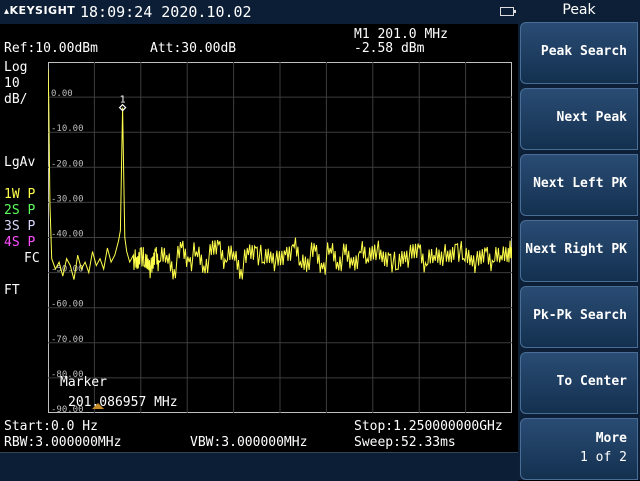  What do you see at coordinates (83, 382) in the screenshot?
I see `marker-box-title: Marker` at bounding box center [83, 382].